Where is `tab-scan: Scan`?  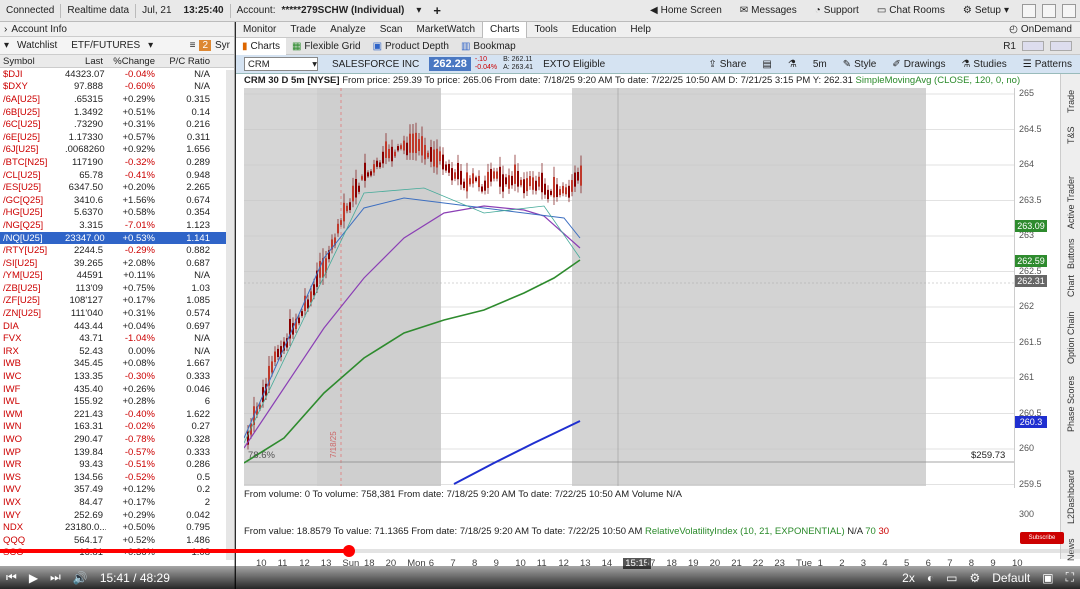
tab-scan: Scan is located at coordinates (391, 30).